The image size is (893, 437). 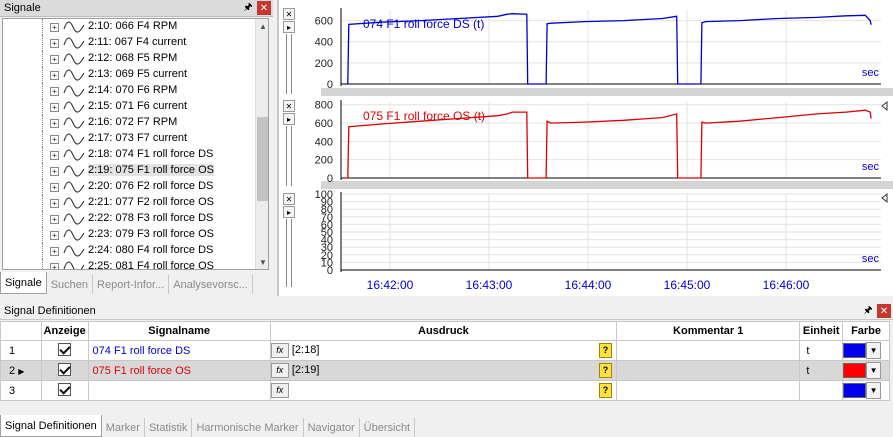 I want to click on signal-tree-item: +2:15: 071 F6 current, so click(x=135, y=107).